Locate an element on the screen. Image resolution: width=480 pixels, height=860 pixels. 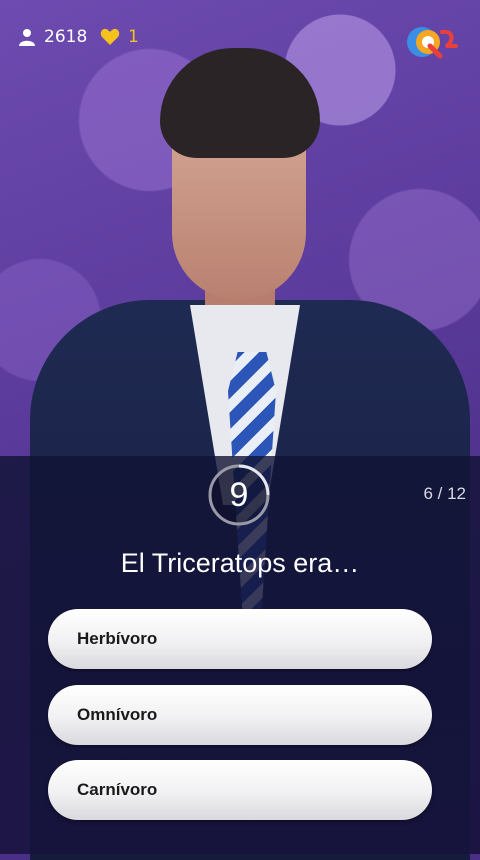
viewer-counter: 2618 is located at coordinates (52, 37).